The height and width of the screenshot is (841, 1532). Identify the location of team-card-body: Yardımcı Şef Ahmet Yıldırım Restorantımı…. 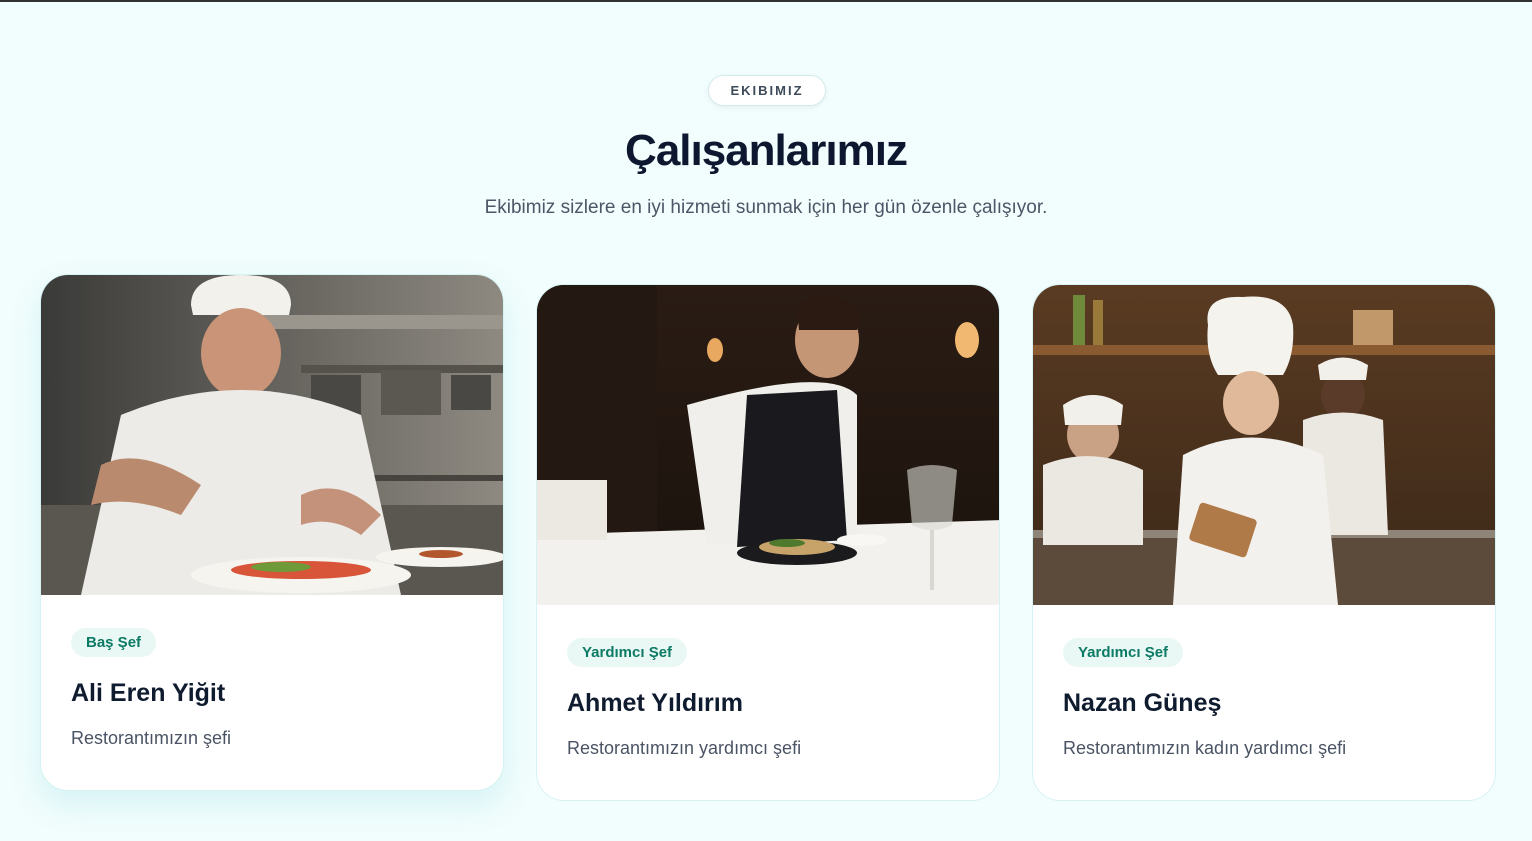
(768, 702).